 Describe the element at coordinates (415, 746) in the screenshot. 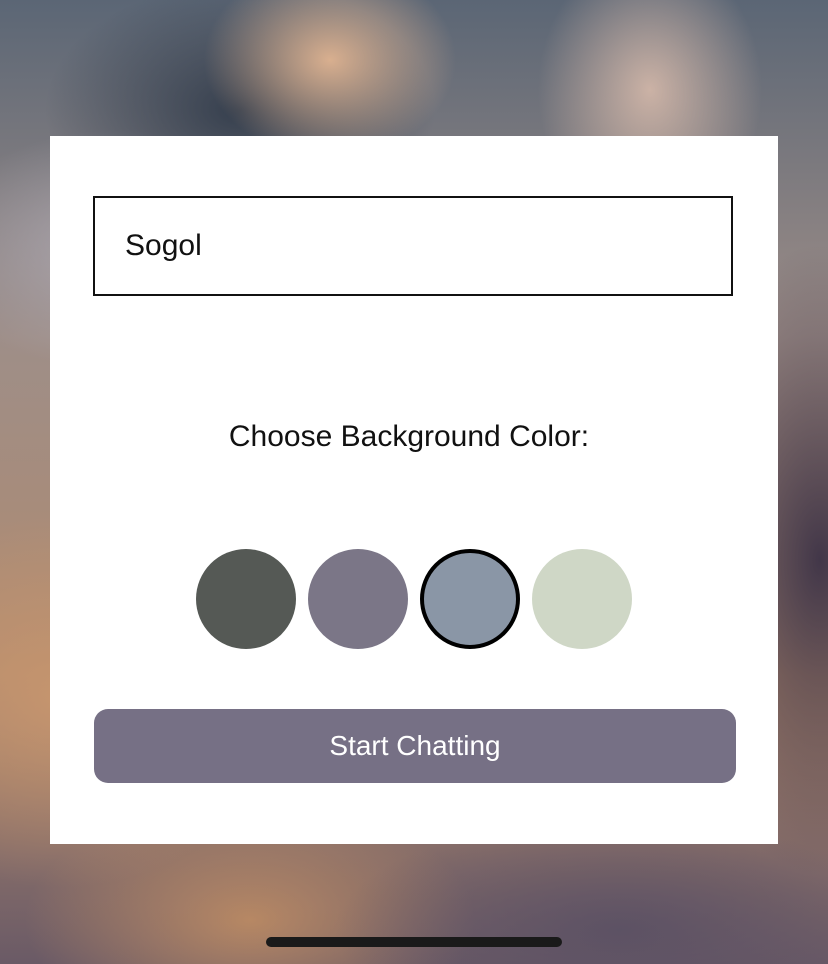

I see `start-chatting-button: Start Chatting` at that location.